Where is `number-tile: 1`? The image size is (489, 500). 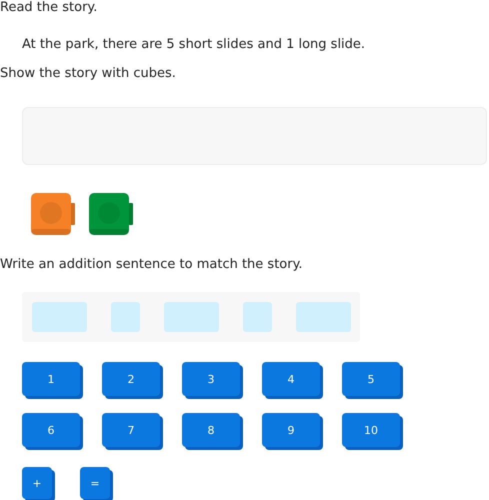
number-tile: 1 is located at coordinates (51, 379).